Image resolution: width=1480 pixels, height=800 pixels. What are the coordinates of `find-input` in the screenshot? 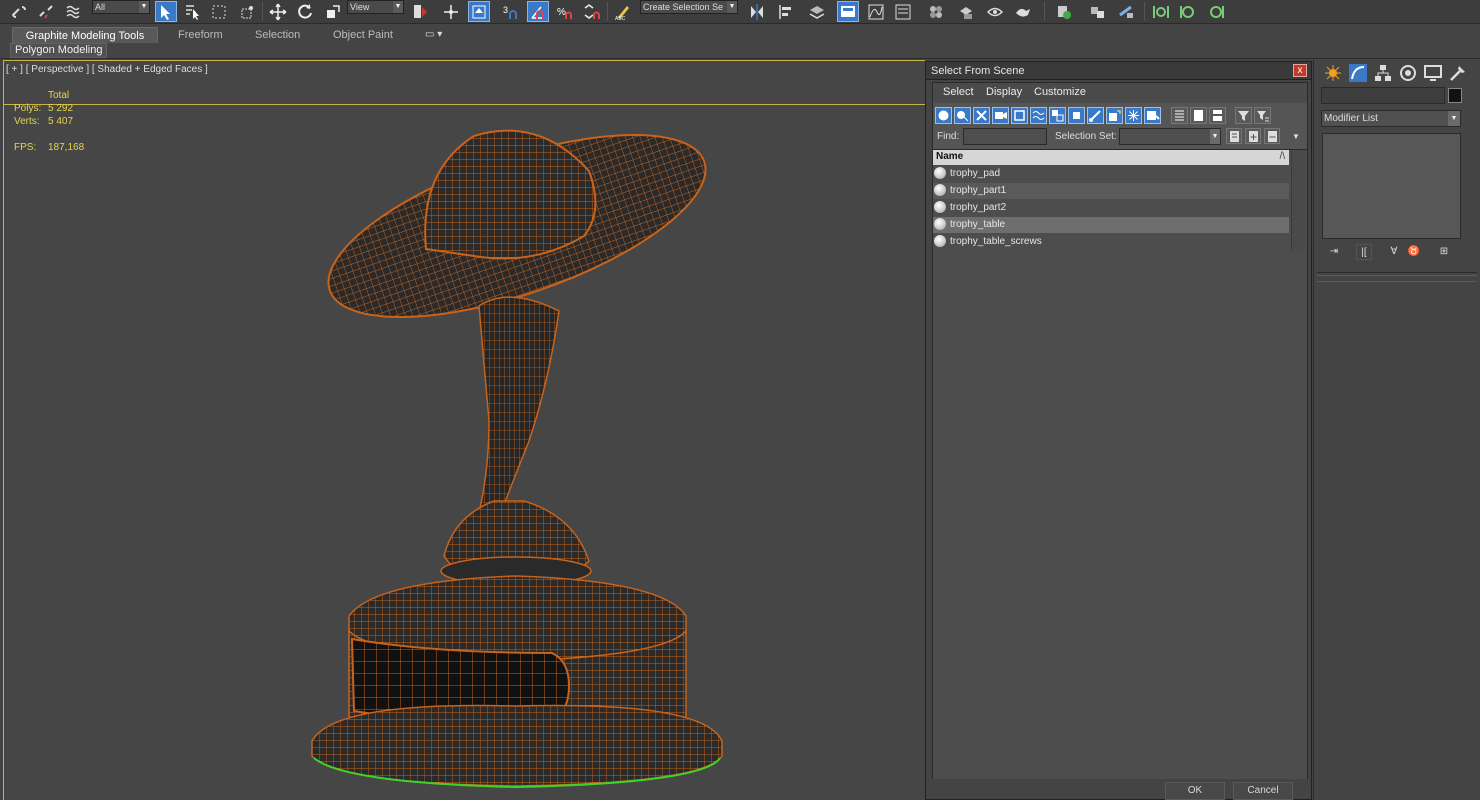 It's located at (1005, 136).